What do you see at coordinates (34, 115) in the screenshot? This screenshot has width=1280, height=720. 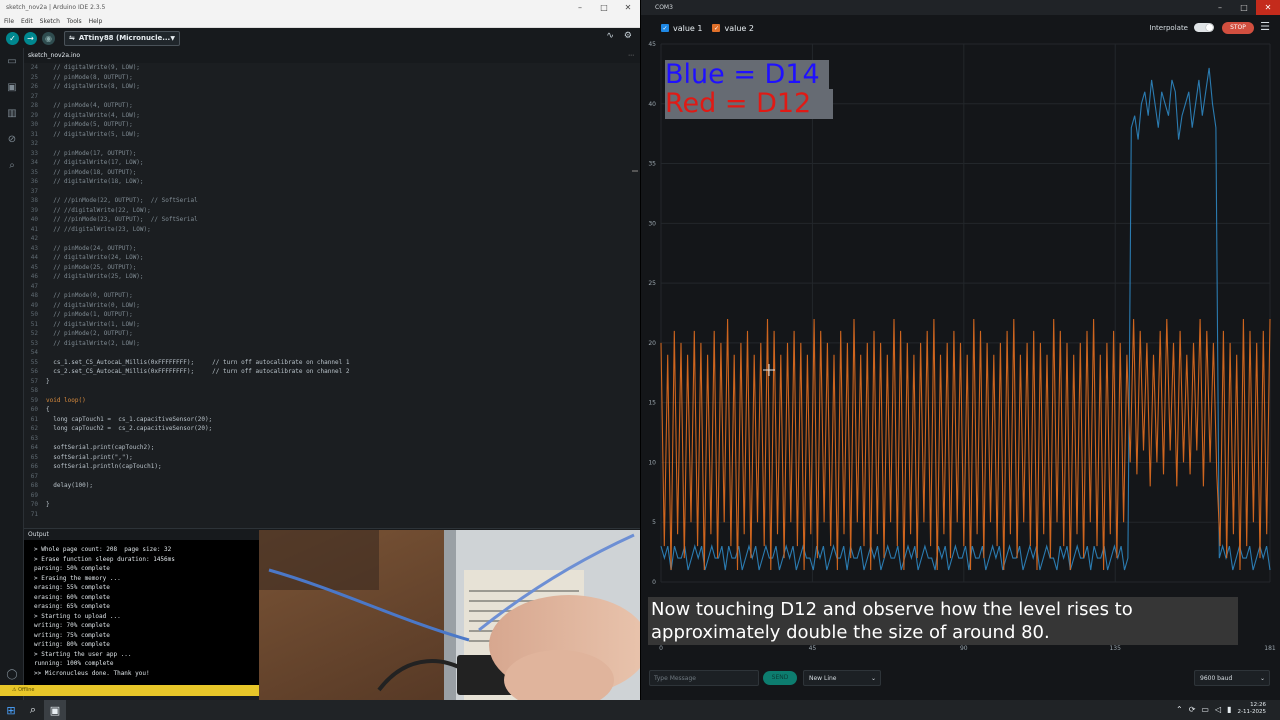 I see `line-number: 29` at bounding box center [34, 115].